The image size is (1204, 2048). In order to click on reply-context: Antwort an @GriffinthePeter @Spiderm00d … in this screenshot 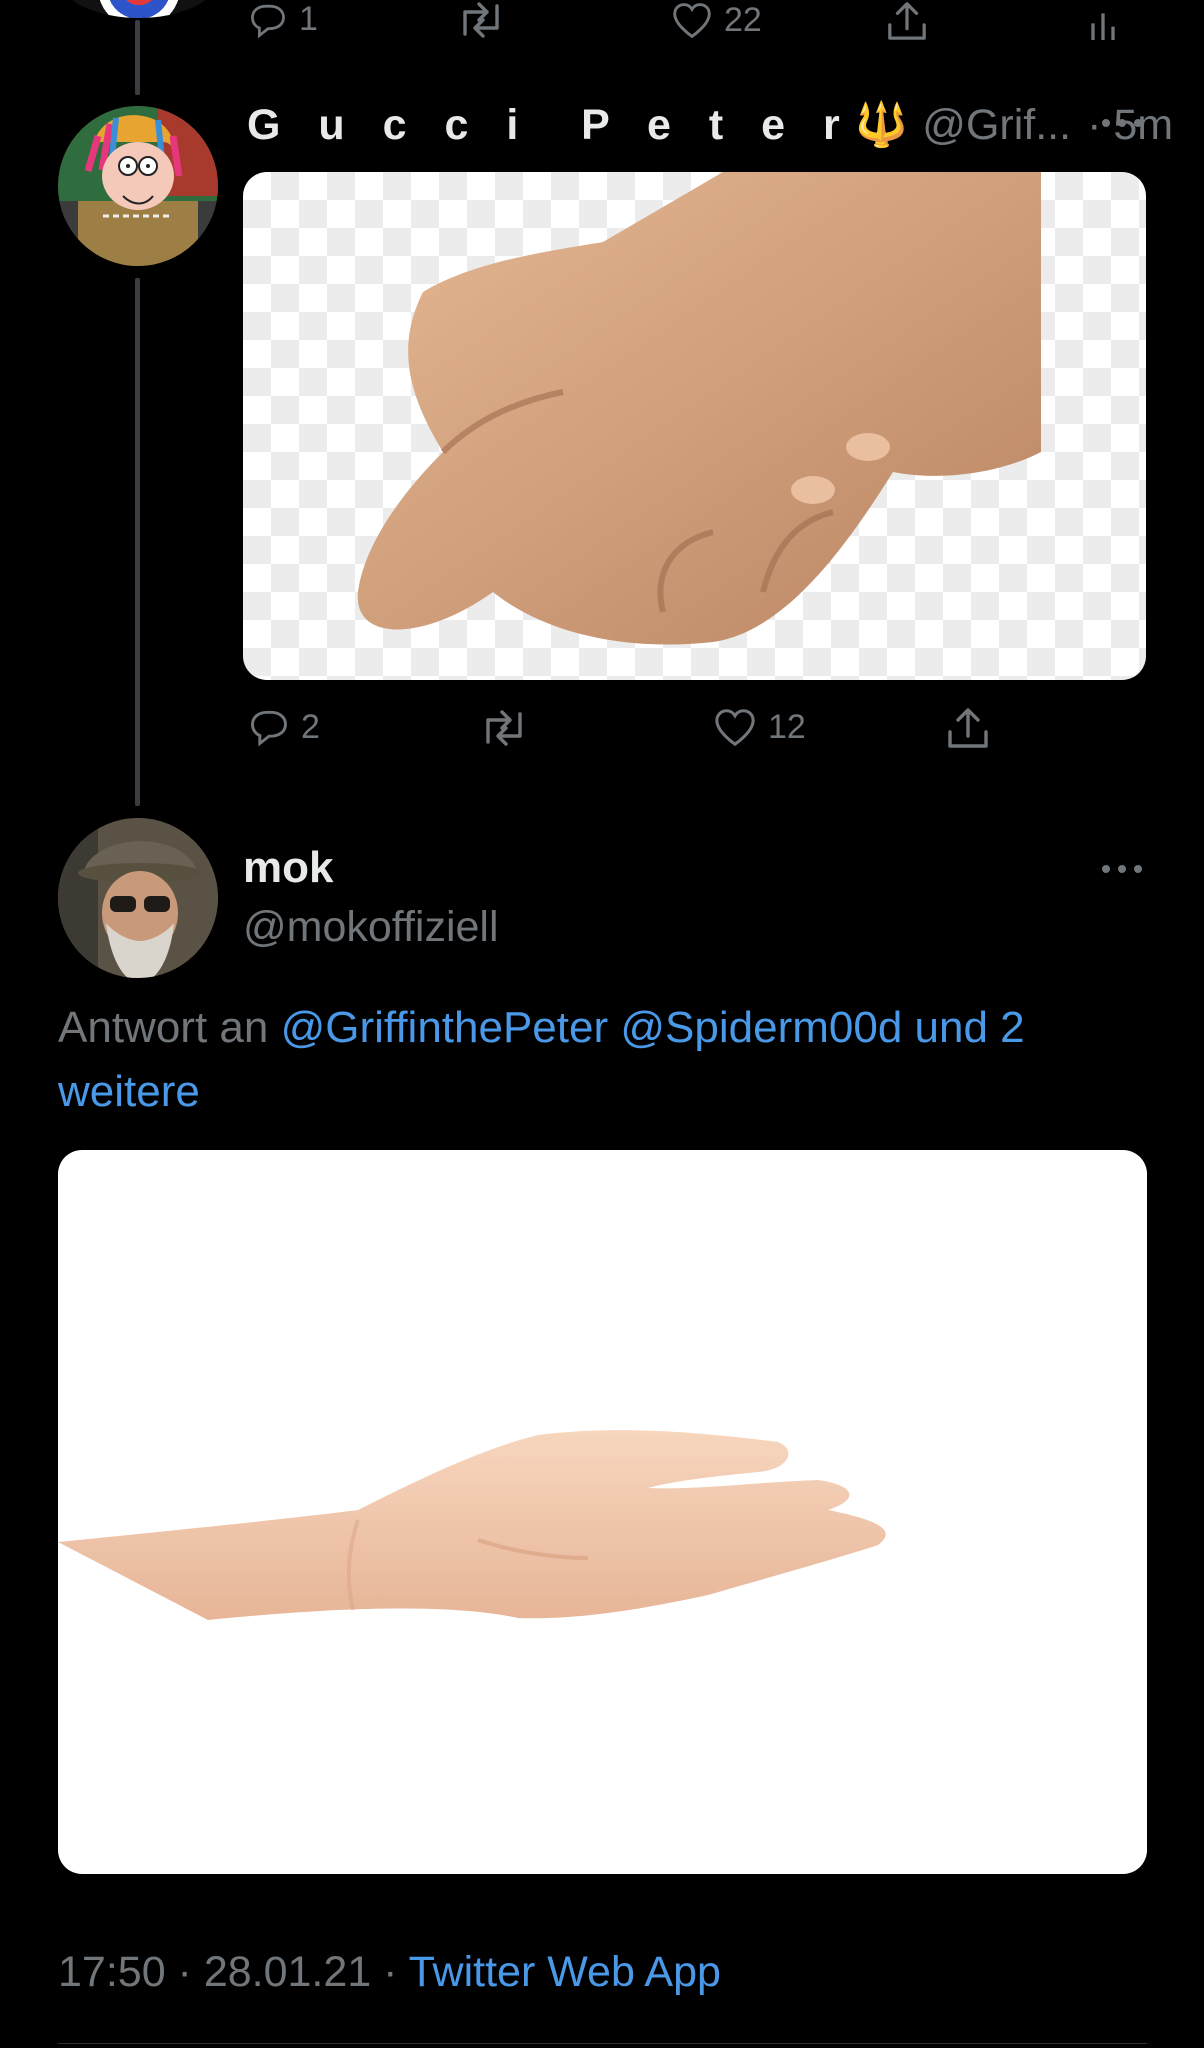, I will do `click(608, 1060)`.